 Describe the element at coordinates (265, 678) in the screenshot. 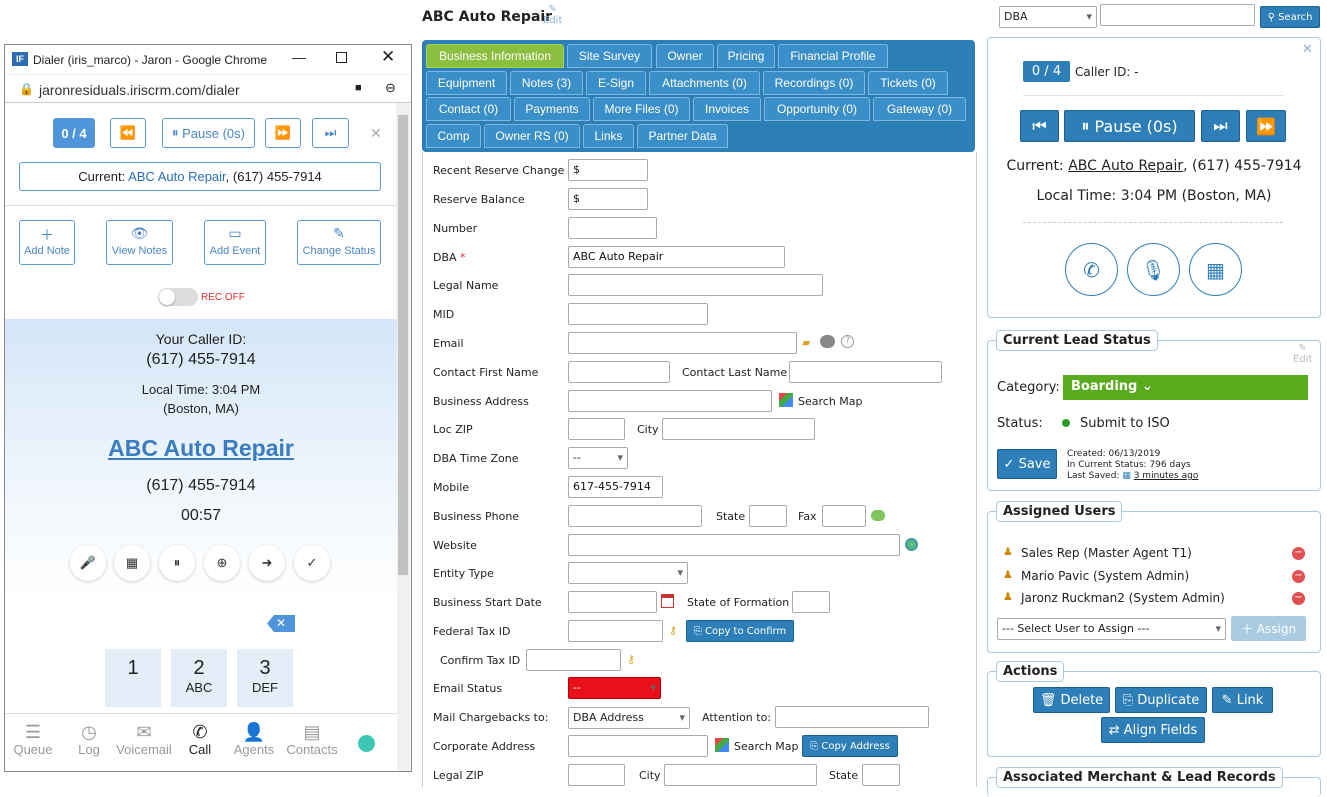

I see `key-3: 3 DEF` at that location.